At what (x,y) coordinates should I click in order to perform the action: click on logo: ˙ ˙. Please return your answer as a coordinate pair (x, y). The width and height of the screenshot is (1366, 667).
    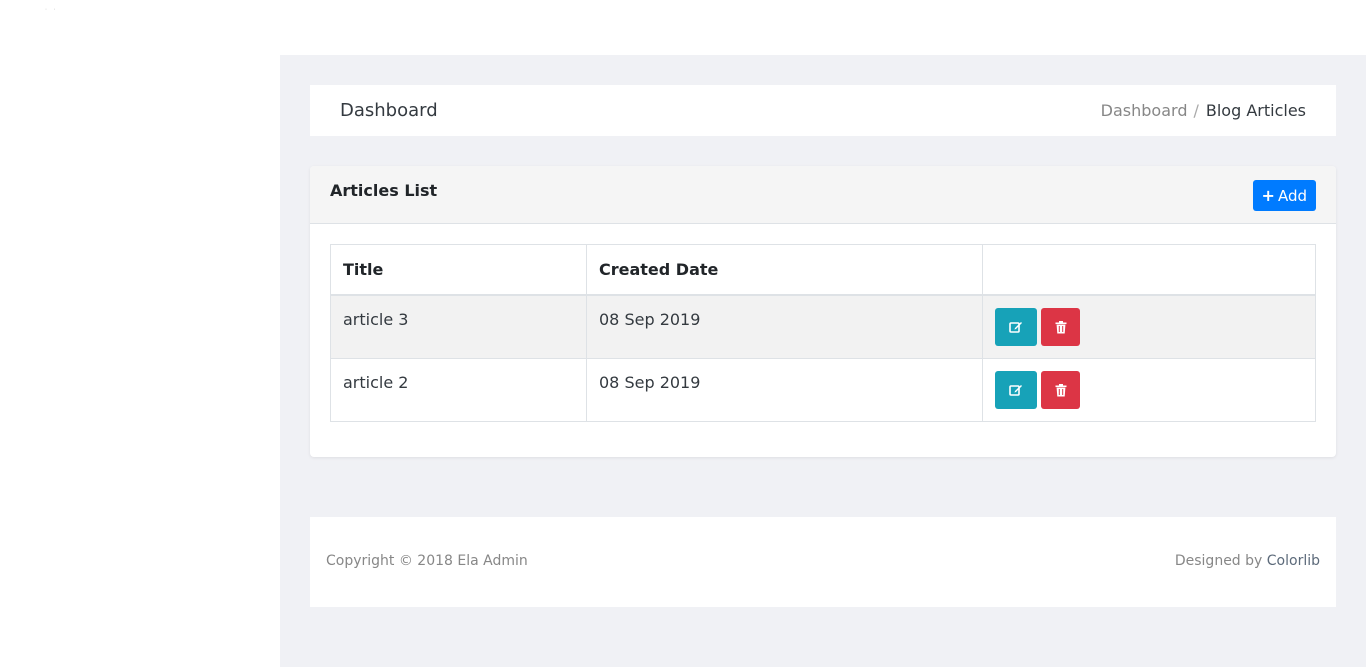
    Looking at the image, I should click on (51, 12).